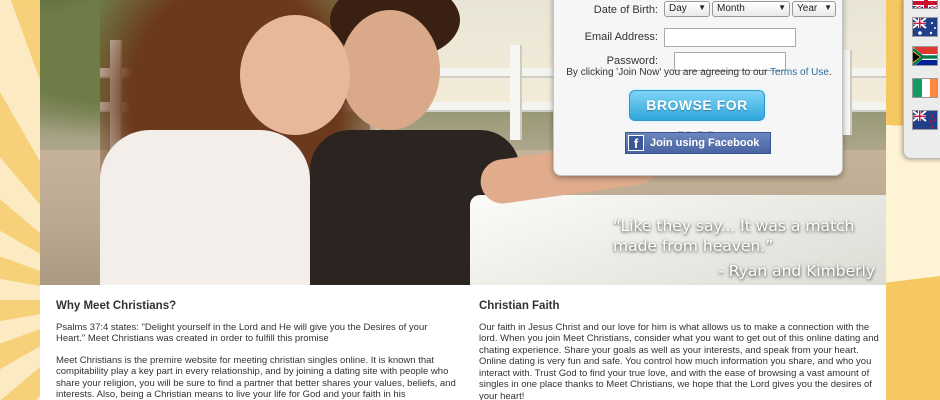 This screenshot has height=400, width=940. Describe the element at coordinates (705, 143) in the screenshot. I see `facebook-join-label: Join using Facebook` at that location.